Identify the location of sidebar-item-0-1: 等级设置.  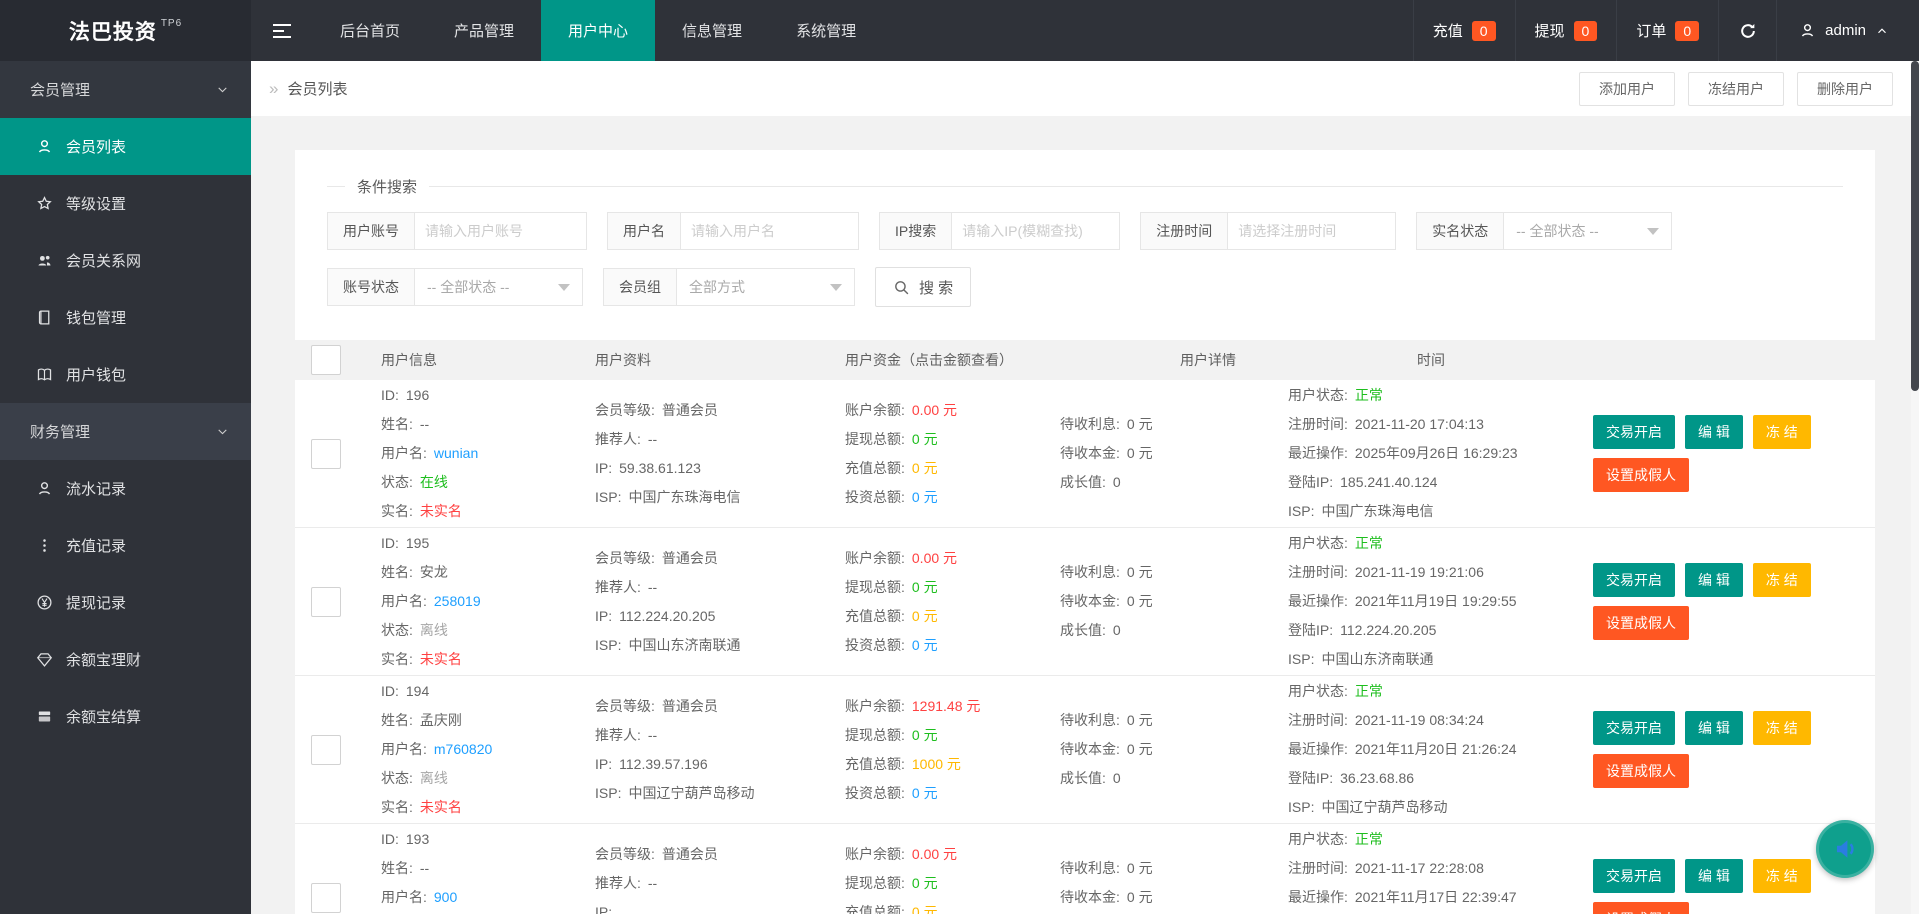
(125, 203).